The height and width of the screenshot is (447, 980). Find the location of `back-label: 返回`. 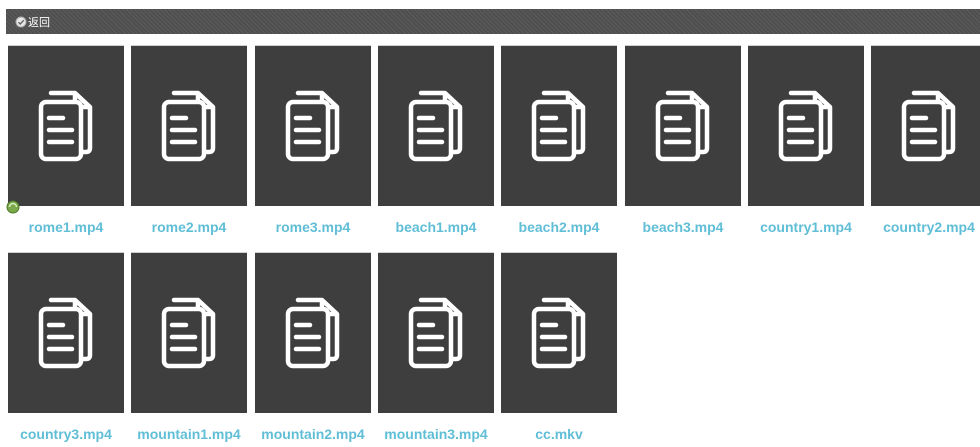

back-label: 返回 is located at coordinates (39, 22).